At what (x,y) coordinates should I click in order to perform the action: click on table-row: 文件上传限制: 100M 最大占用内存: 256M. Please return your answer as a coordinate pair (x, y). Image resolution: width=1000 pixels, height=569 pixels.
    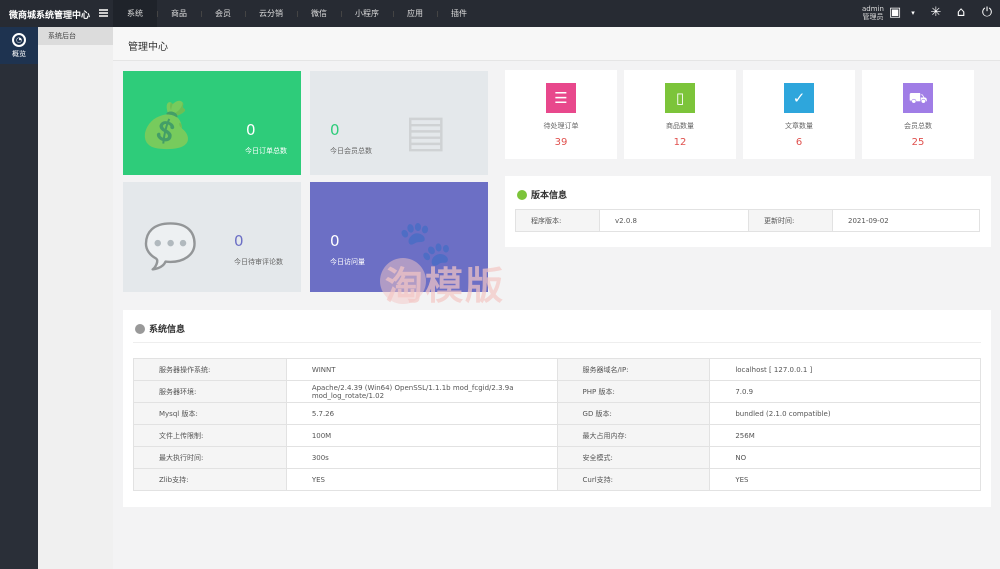
    Looking at the image, I should click on (557, 435).